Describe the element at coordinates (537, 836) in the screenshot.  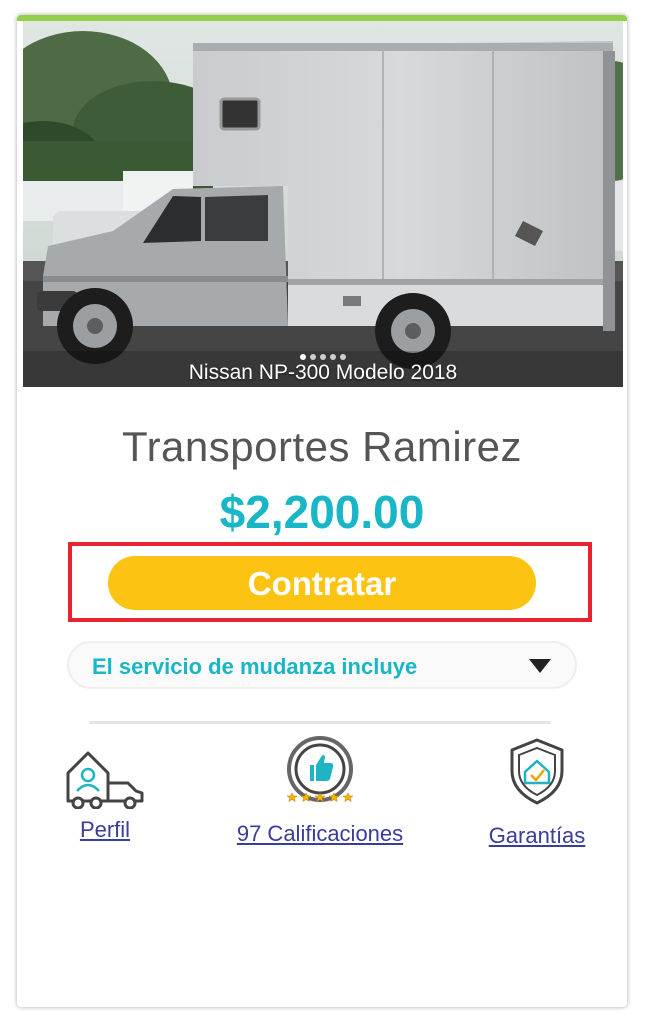
I see `guarantees-link: Garantías` at that location.